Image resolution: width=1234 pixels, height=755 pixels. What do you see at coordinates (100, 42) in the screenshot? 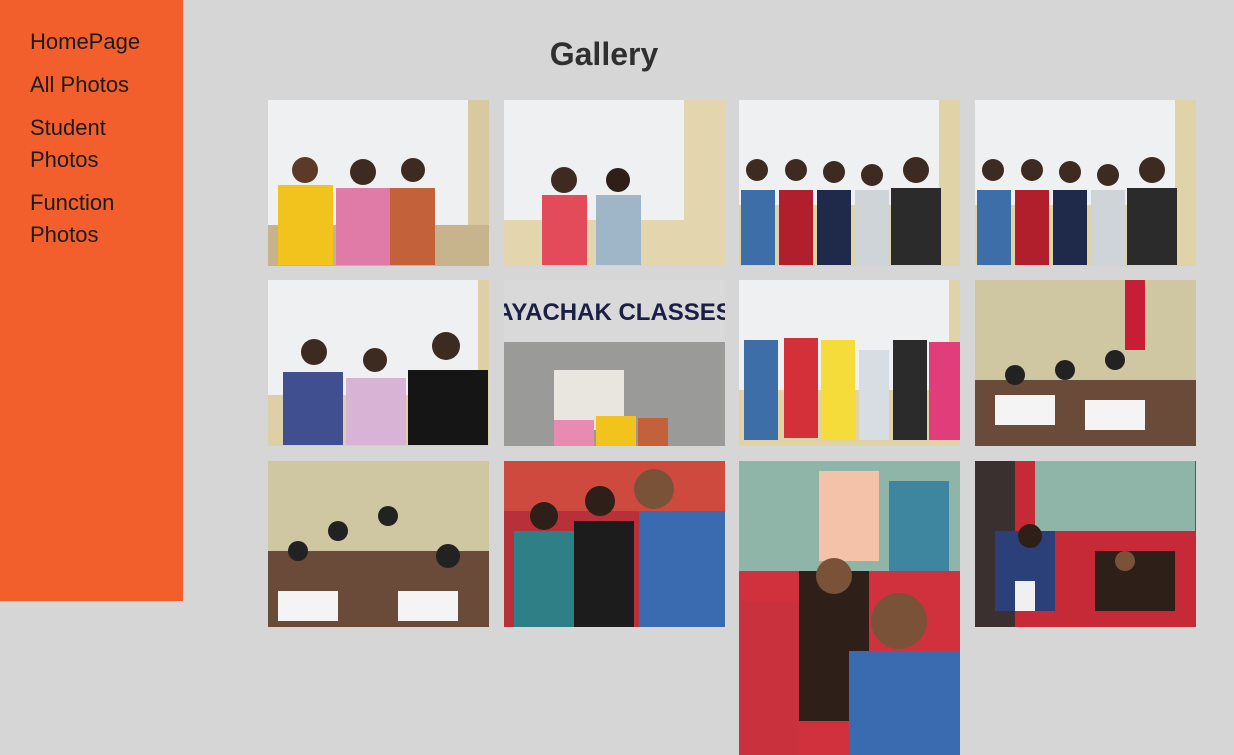
I see `nav-homepage: HomePage` at bounding box center [100, 42].